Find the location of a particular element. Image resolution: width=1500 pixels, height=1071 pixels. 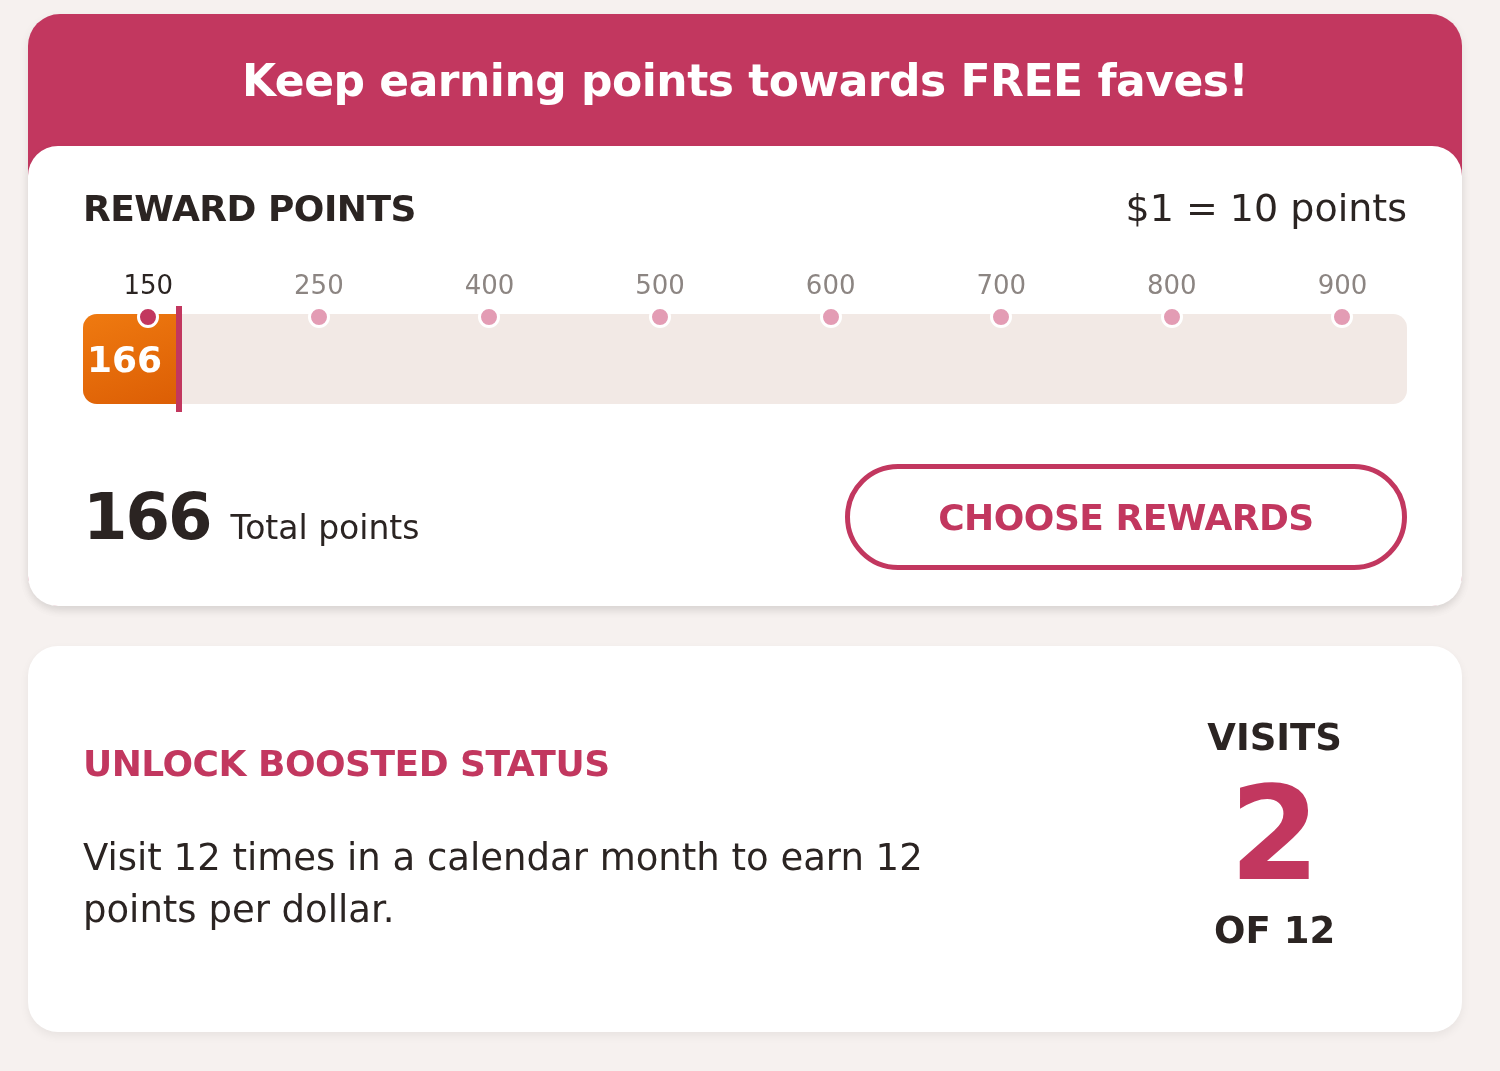

banner-title: Keep earning points towards FREE faves! is located at coordinates (745, 80).